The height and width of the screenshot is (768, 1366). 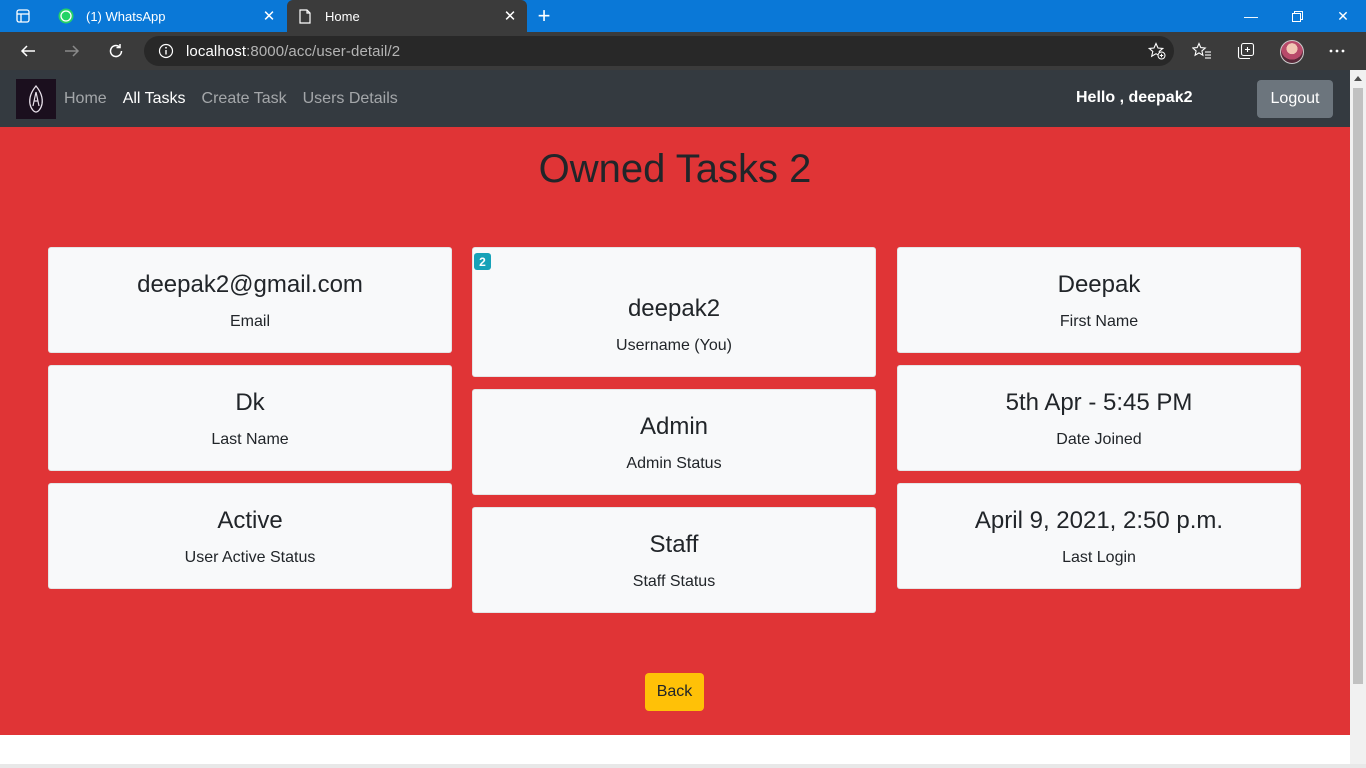 What do you see at coordinates (250, 557) in the screenshot?
I see `active-status-label: User Active Status` at bounding box center [250, 557].